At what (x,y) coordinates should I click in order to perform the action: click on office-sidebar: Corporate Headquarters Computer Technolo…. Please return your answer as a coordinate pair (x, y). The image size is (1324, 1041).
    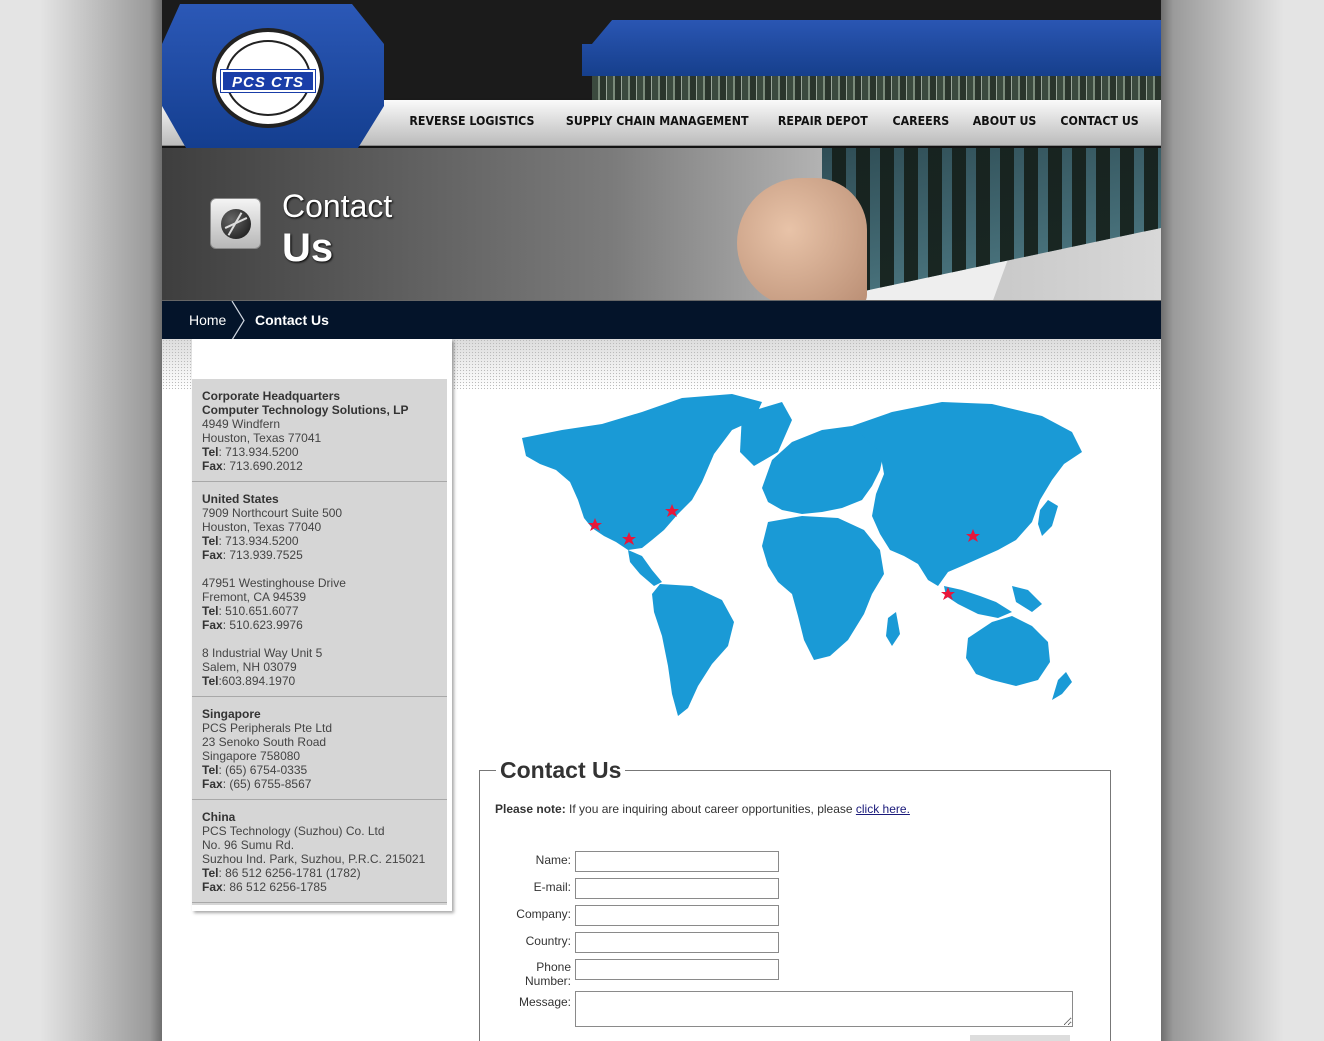
    Looking at the image, I should click on (322, 625).